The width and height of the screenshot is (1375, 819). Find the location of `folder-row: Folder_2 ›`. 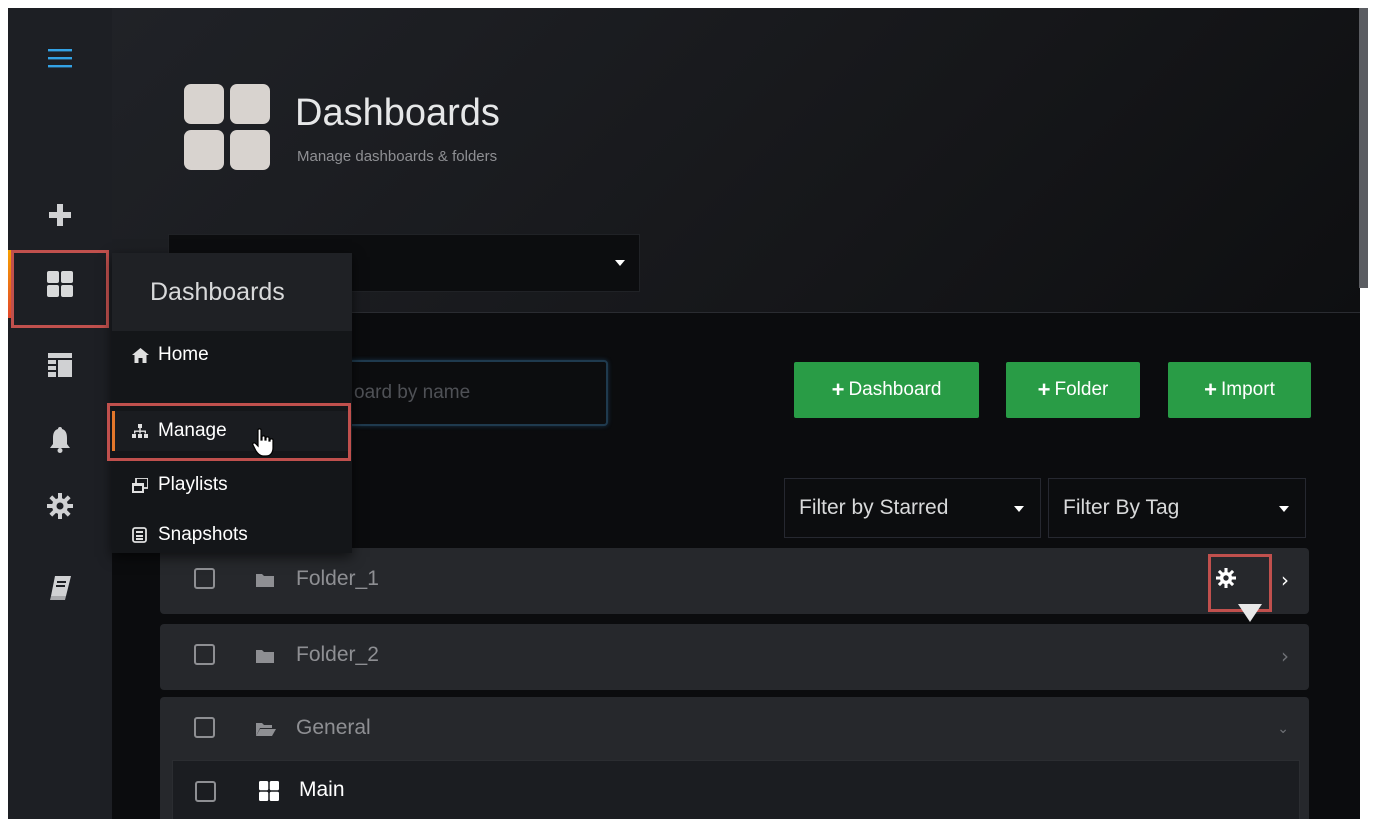

folder-row: Folder_2 › is located at coordinates (734, 657).